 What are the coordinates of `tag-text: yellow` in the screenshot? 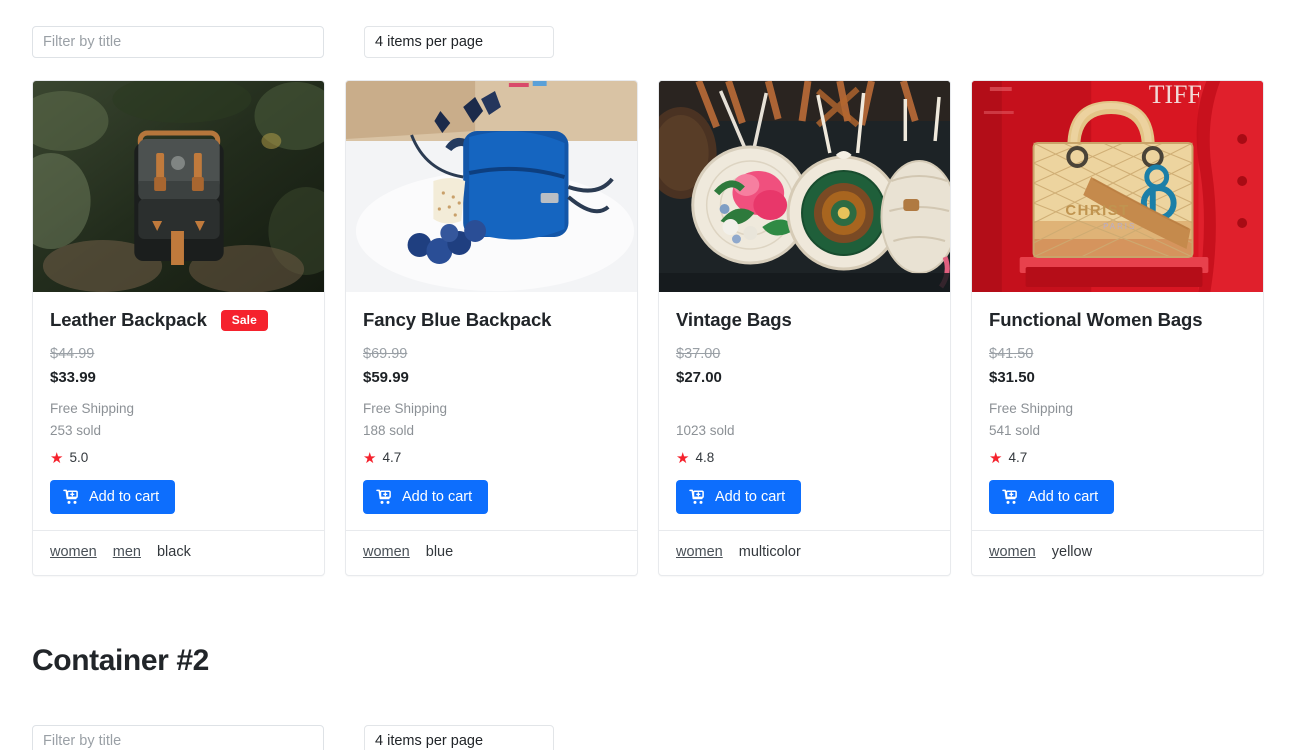 It's located at (1072, 552).